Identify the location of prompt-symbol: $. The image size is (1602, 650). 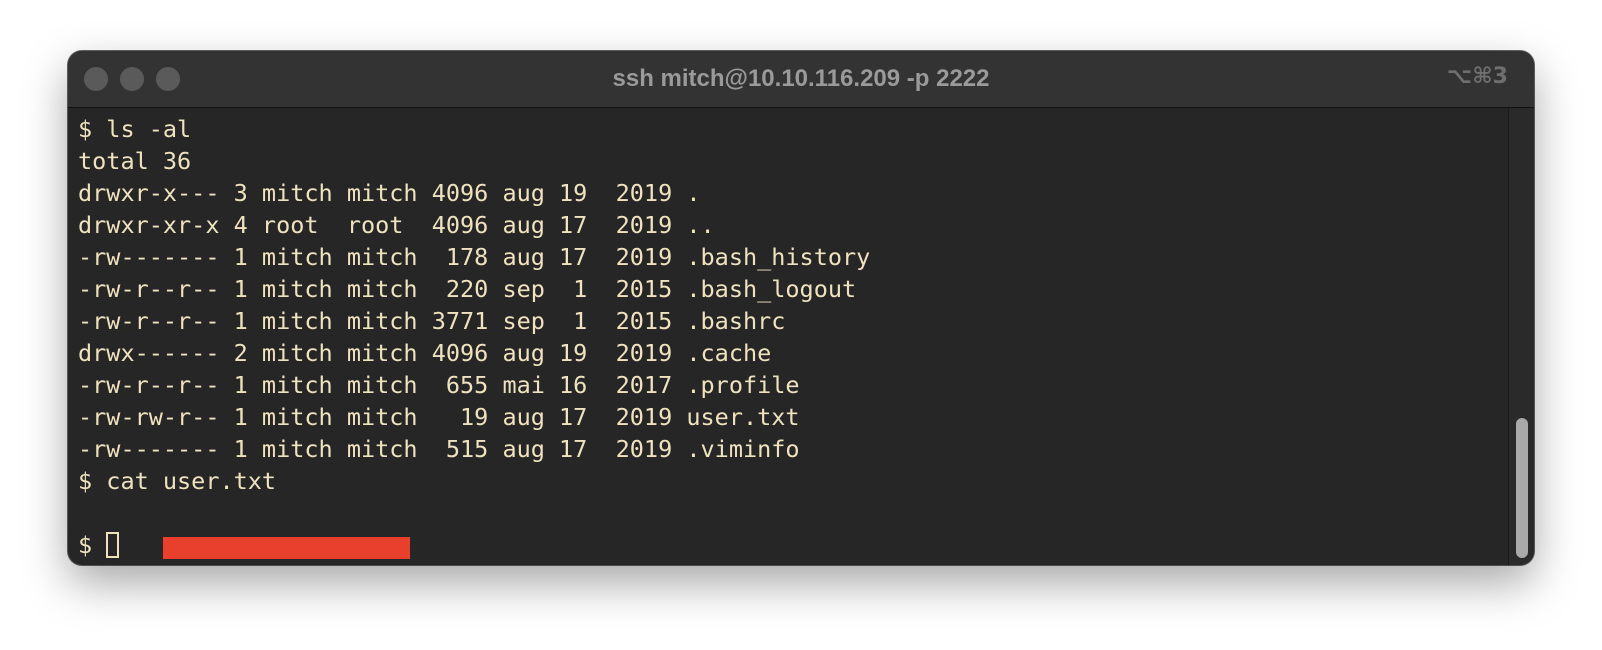
(92, 545).